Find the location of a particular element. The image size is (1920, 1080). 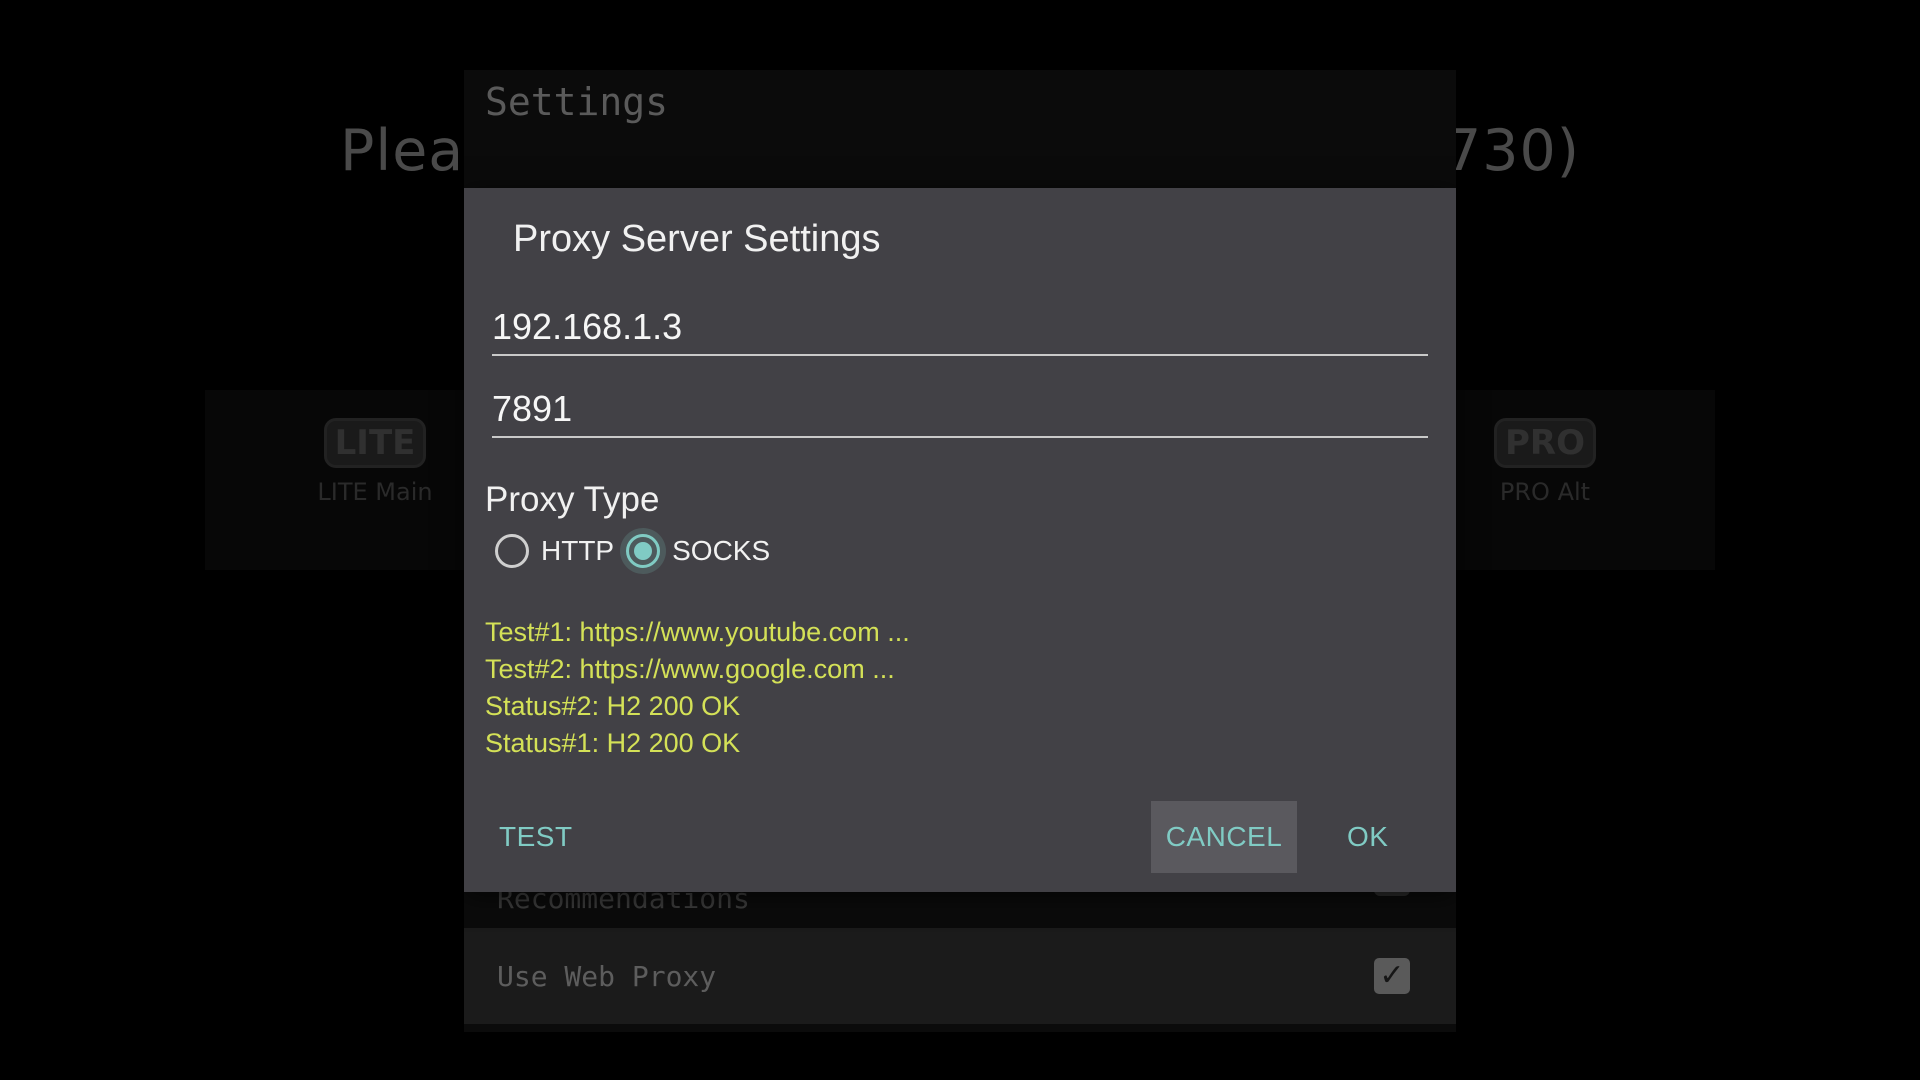

proxy-port-field is located at coordinates (960, 406).